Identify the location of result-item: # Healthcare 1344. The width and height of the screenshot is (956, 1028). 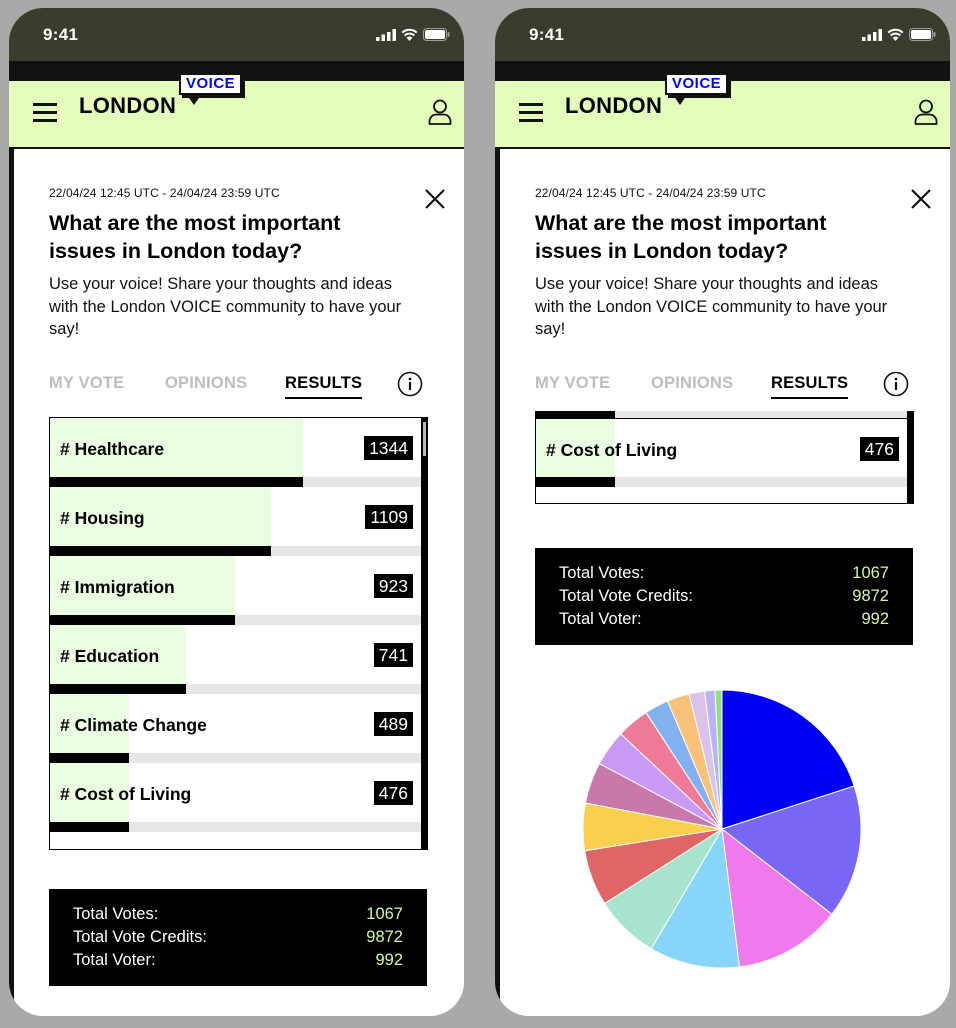
(238, 452).